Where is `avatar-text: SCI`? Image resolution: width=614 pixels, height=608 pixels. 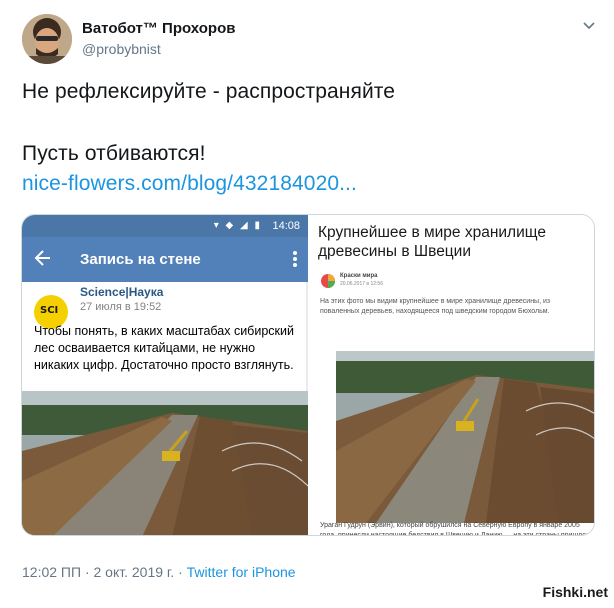 avatar-text: SCI is located at coordinates (49, 310).